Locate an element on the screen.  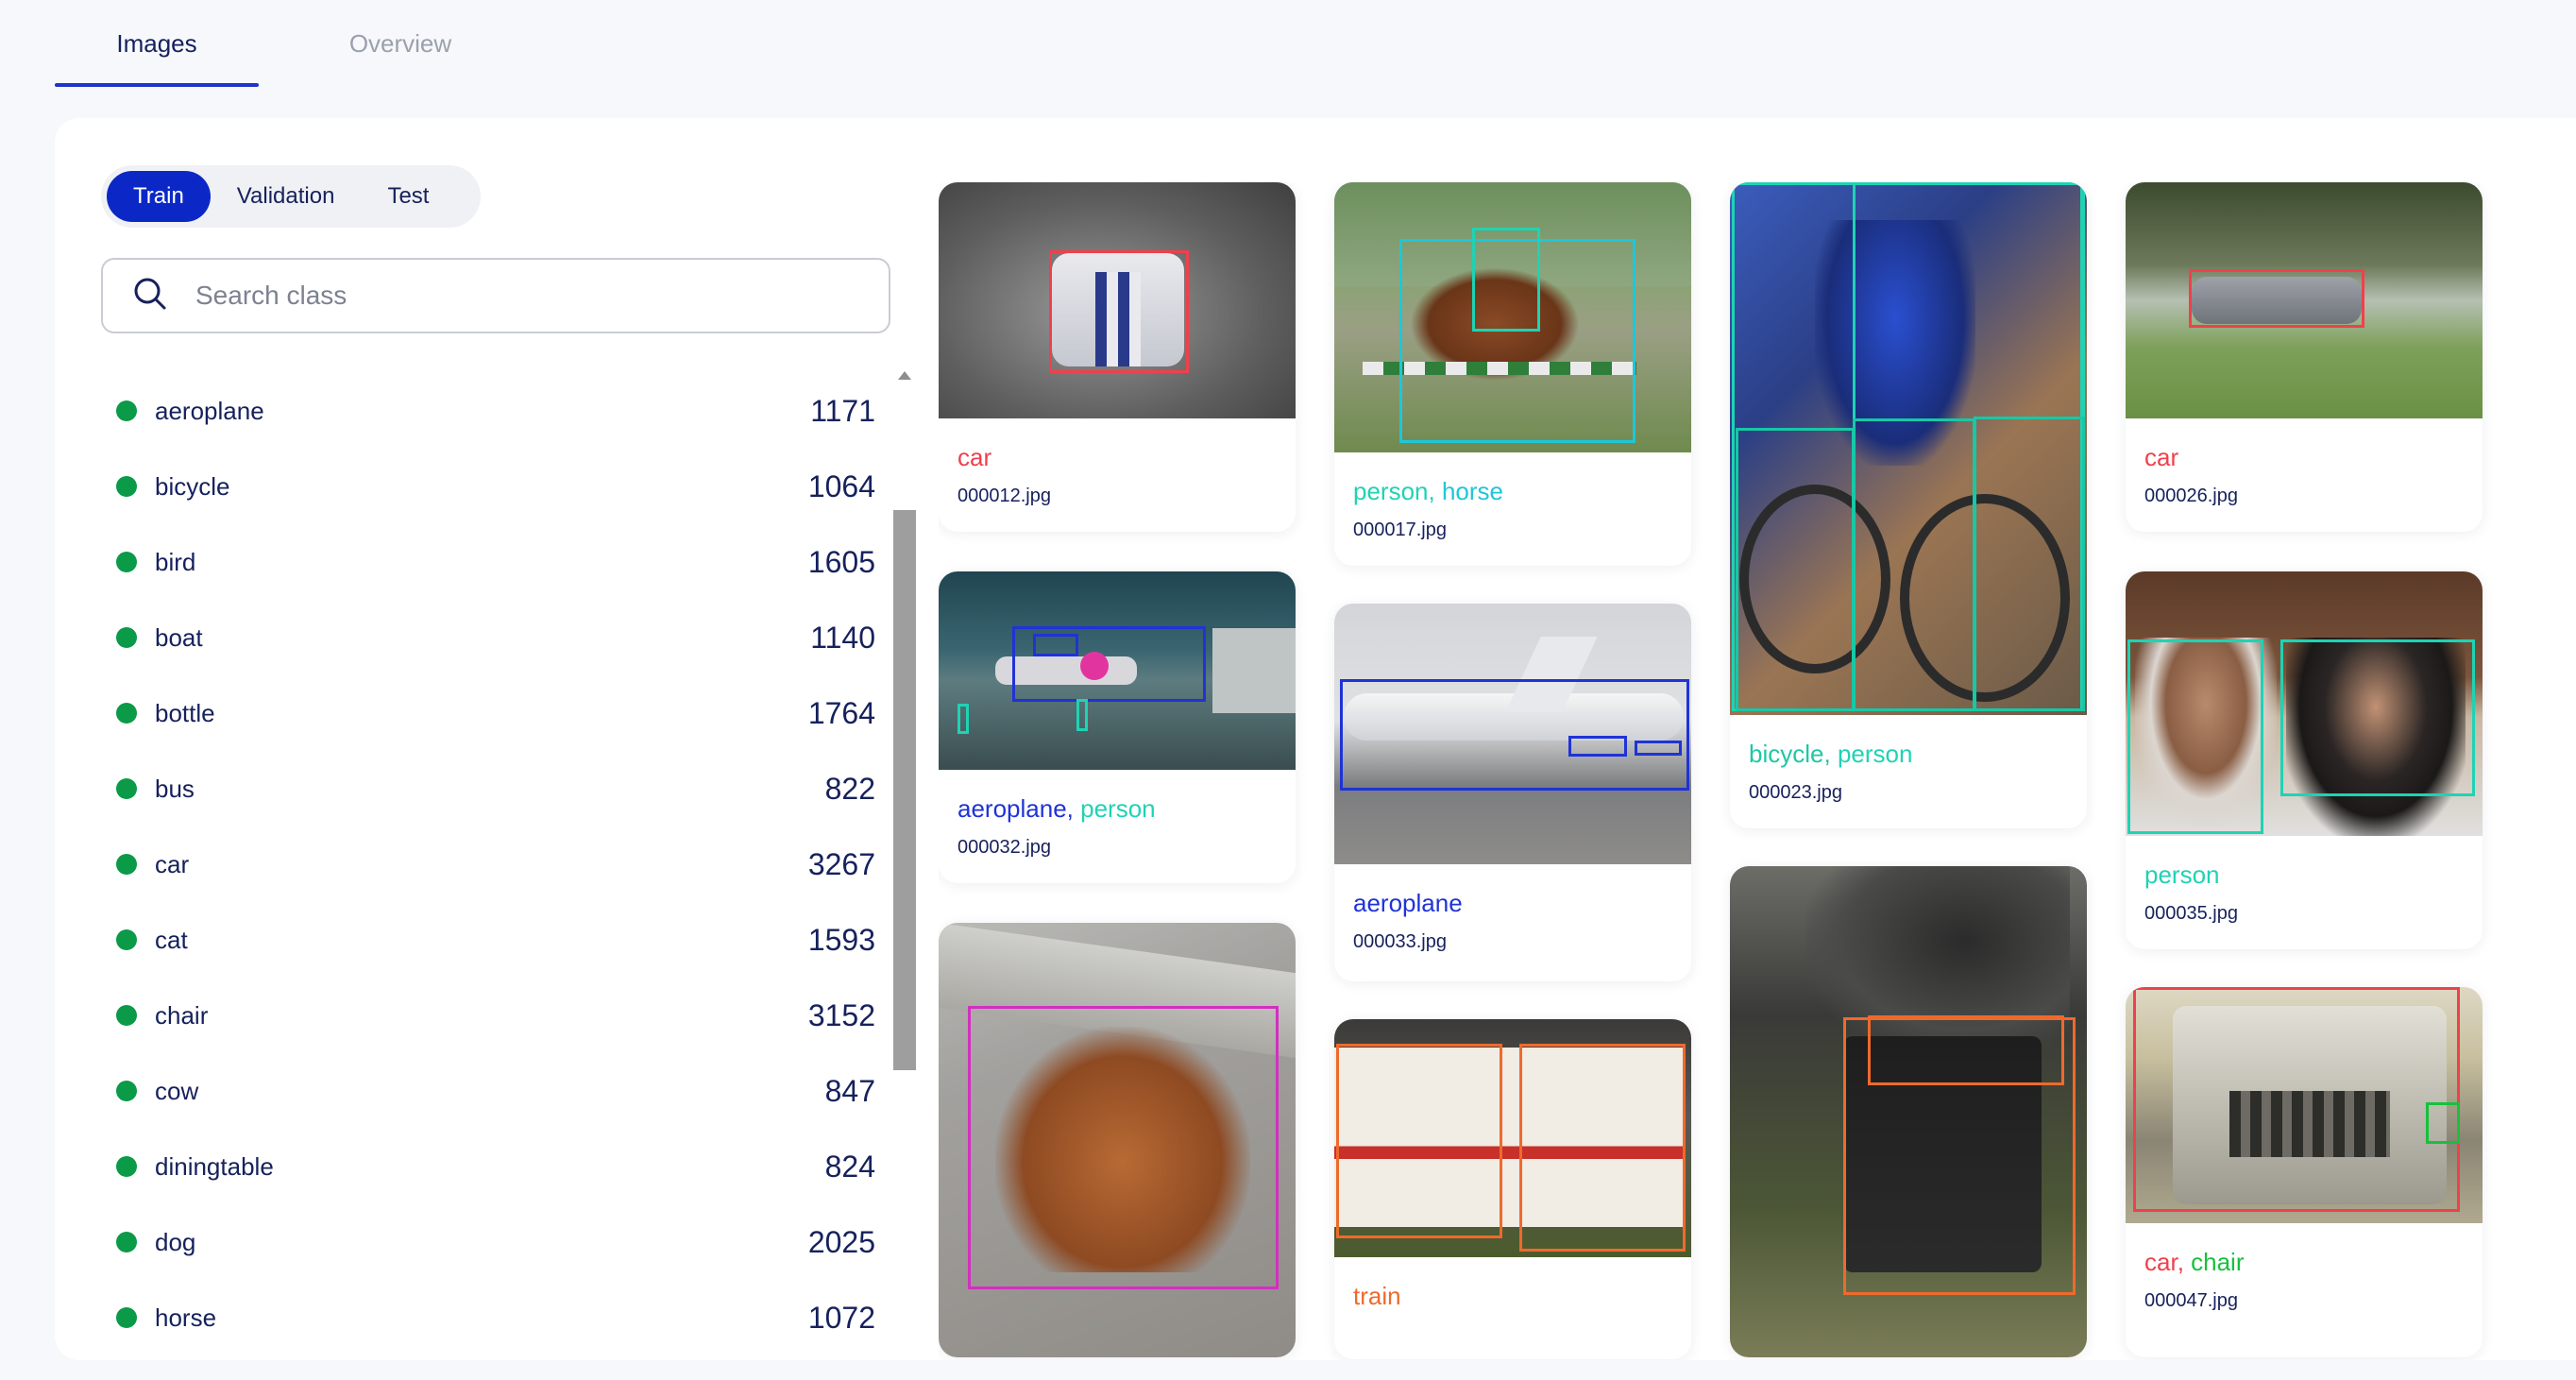
class-name: cat is located at coordinates (171, 939).